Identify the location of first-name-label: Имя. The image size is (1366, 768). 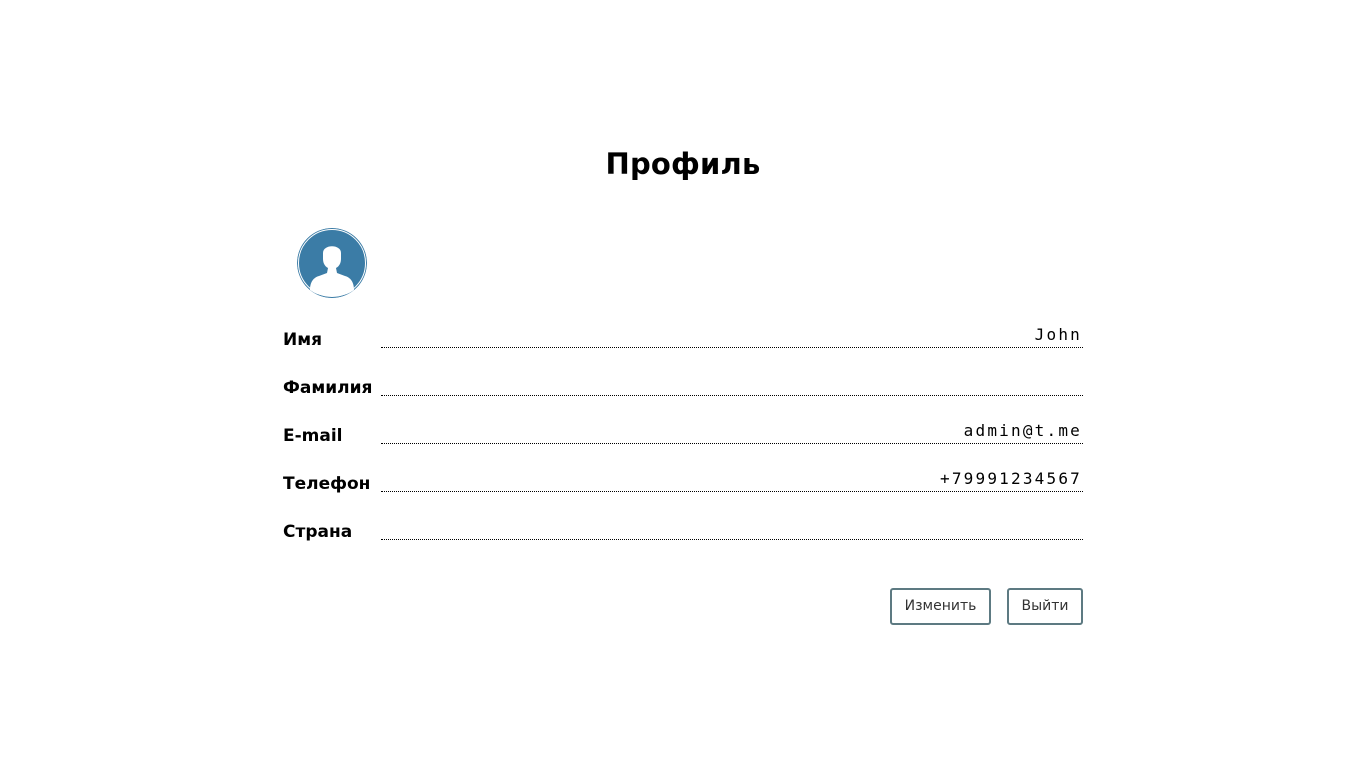
(303, 340).